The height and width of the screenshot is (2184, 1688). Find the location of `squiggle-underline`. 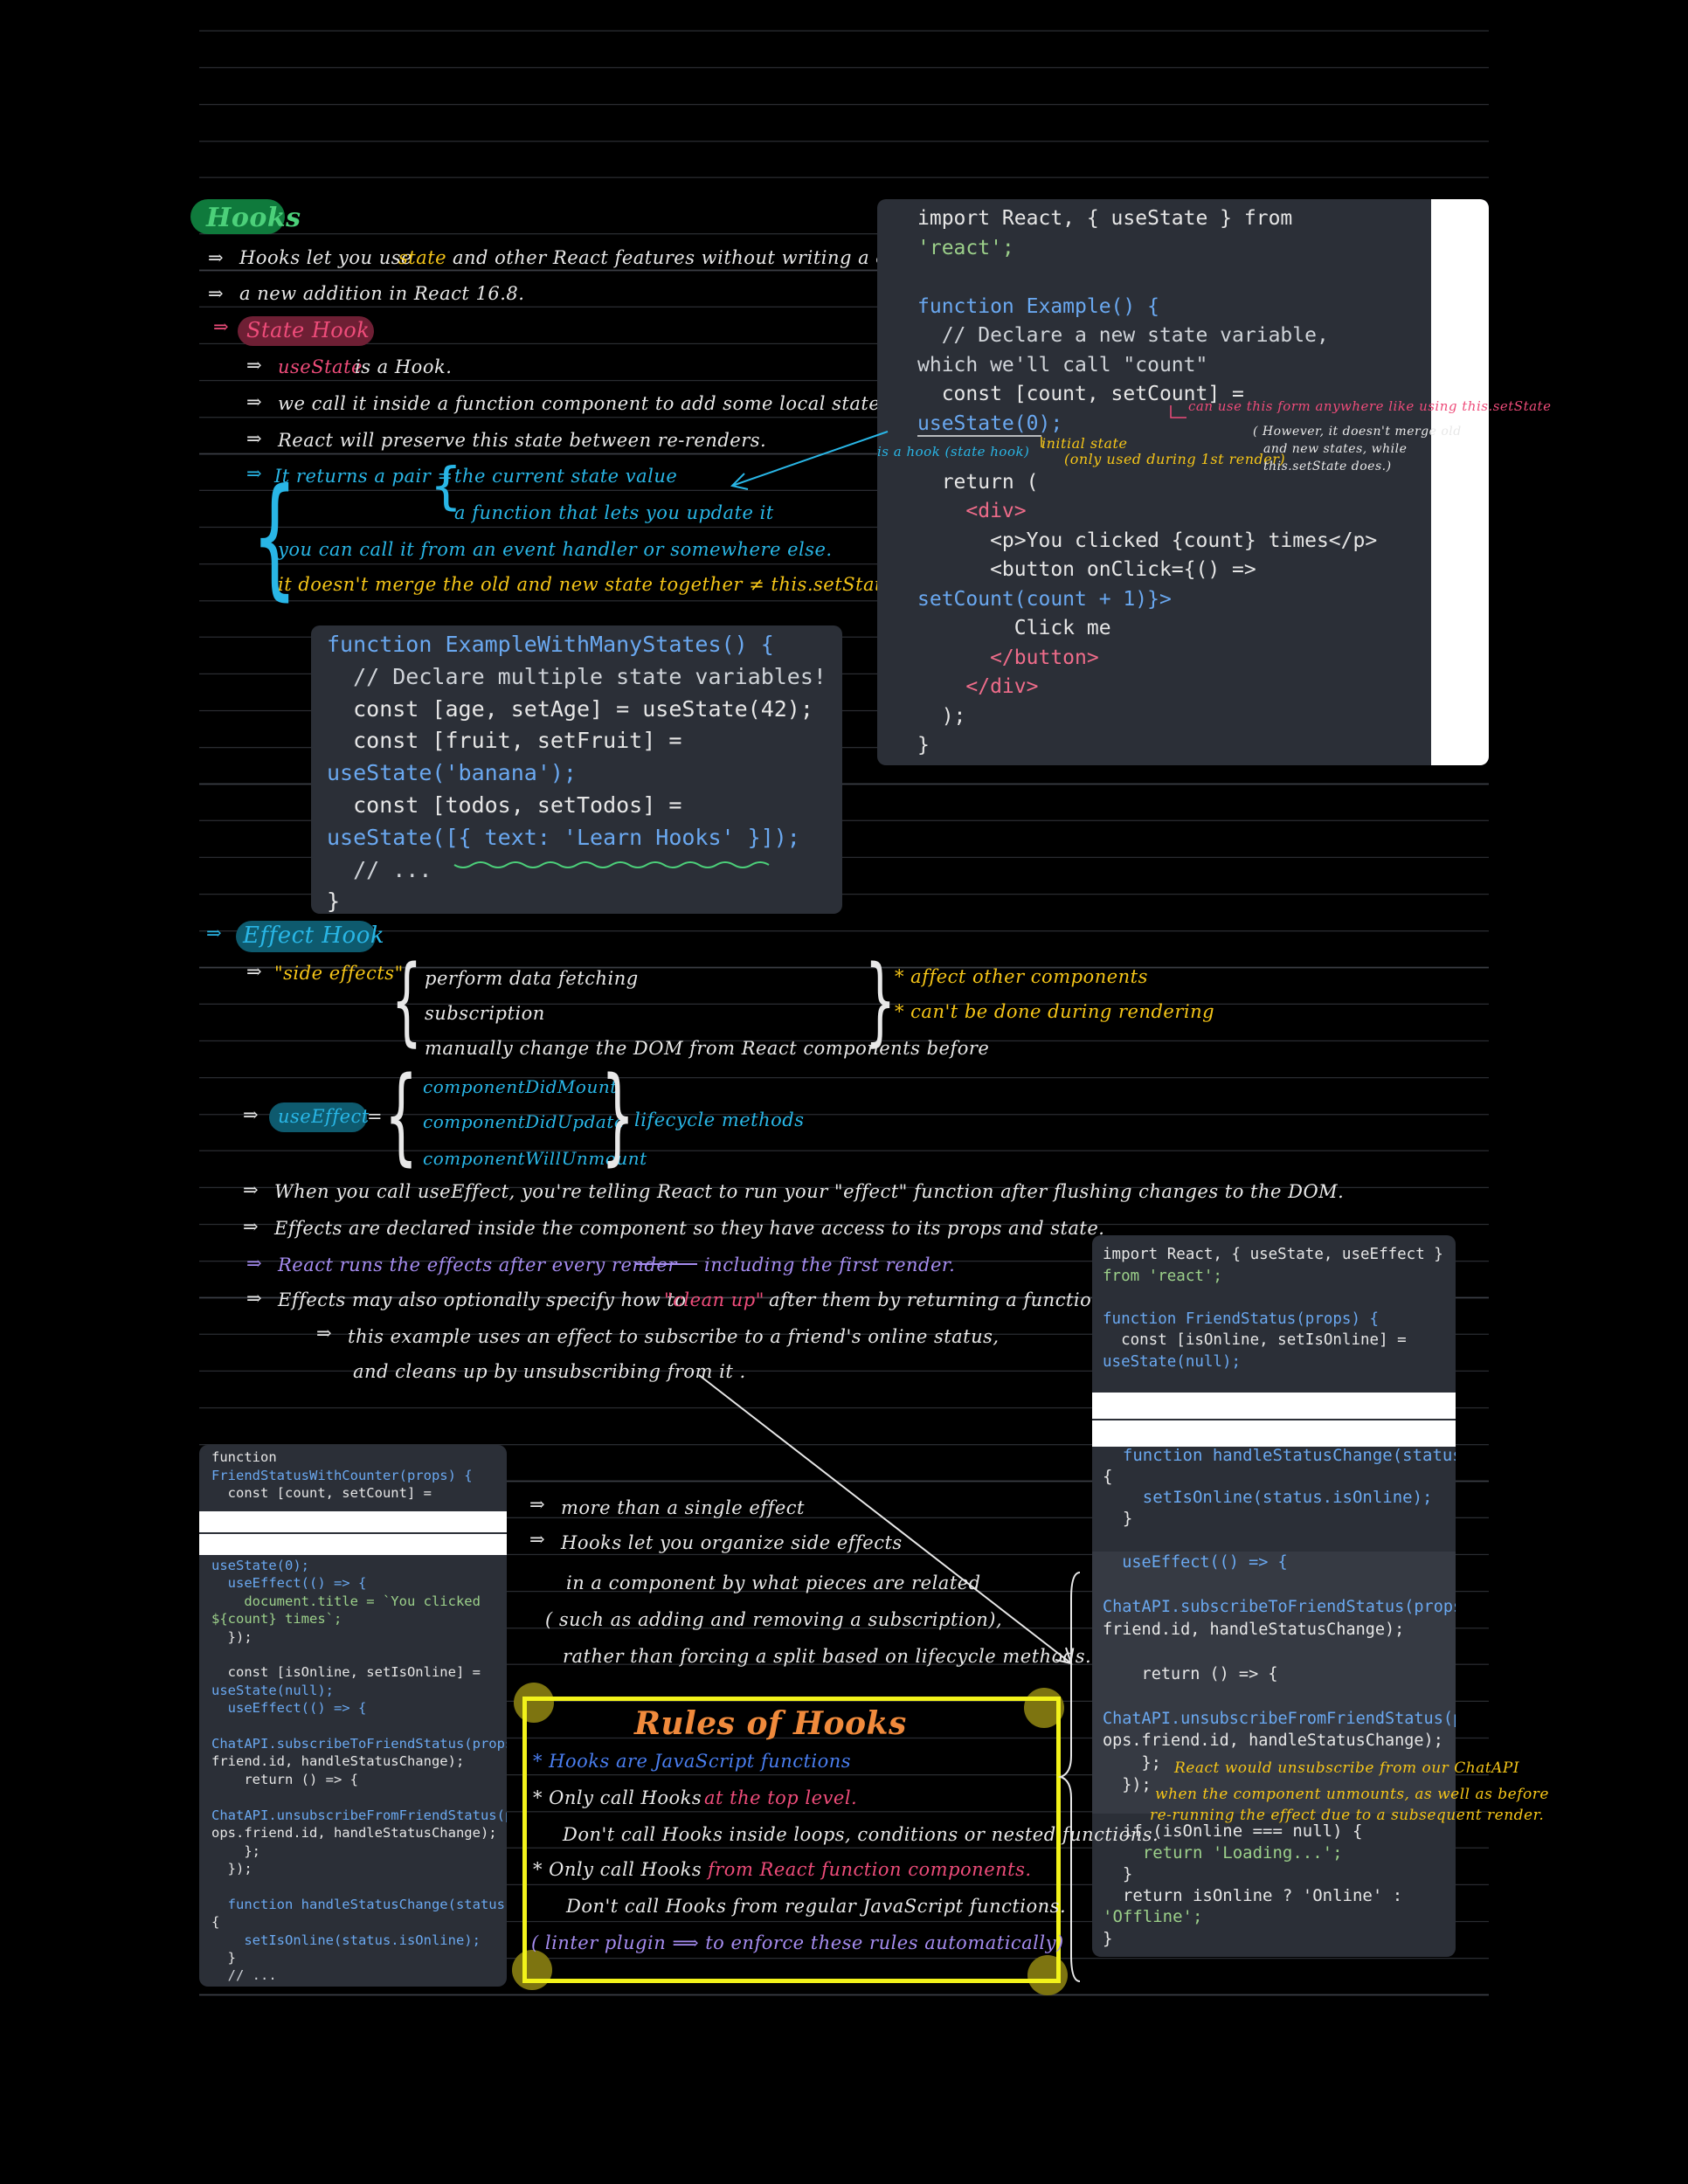

squiggle-underline is located at coordinates (611, 864).